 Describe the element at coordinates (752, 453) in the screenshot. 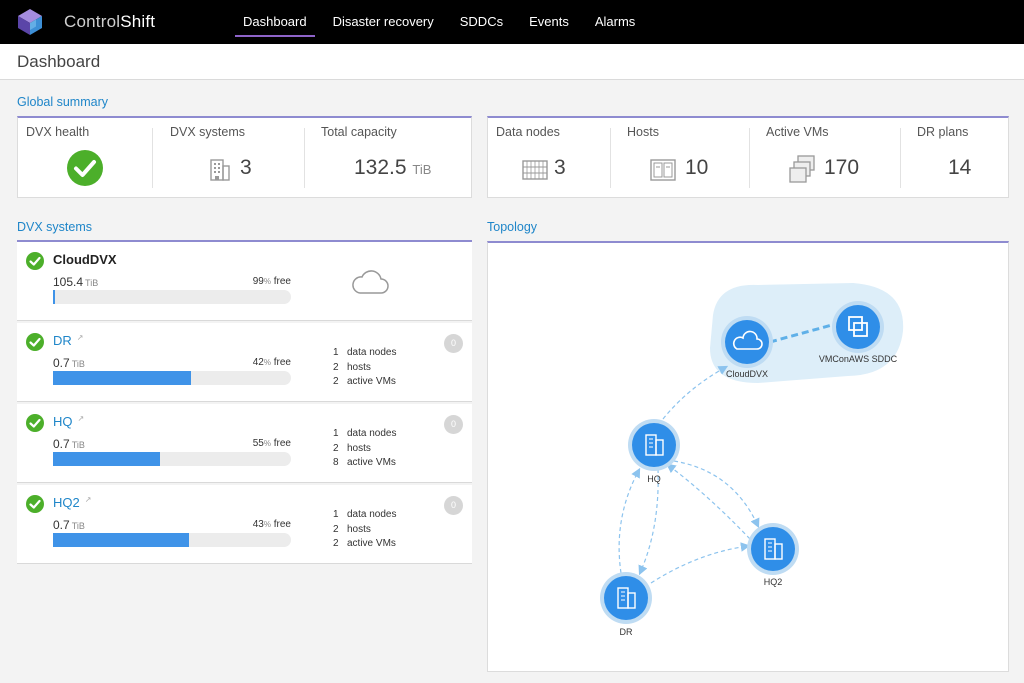

I see `topology-graph` at that location.